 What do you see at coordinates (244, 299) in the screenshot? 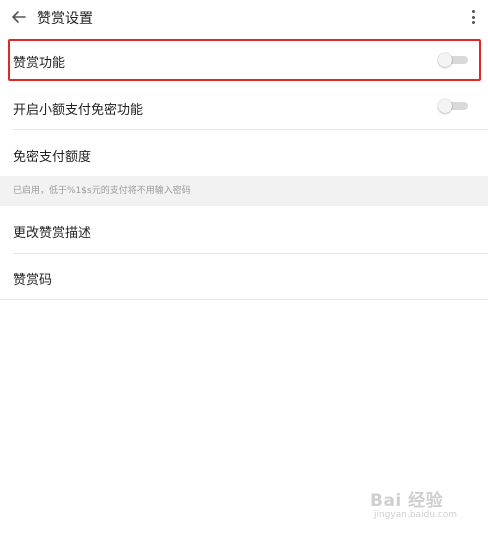
I see `divider` at bounding box center [244, 299].